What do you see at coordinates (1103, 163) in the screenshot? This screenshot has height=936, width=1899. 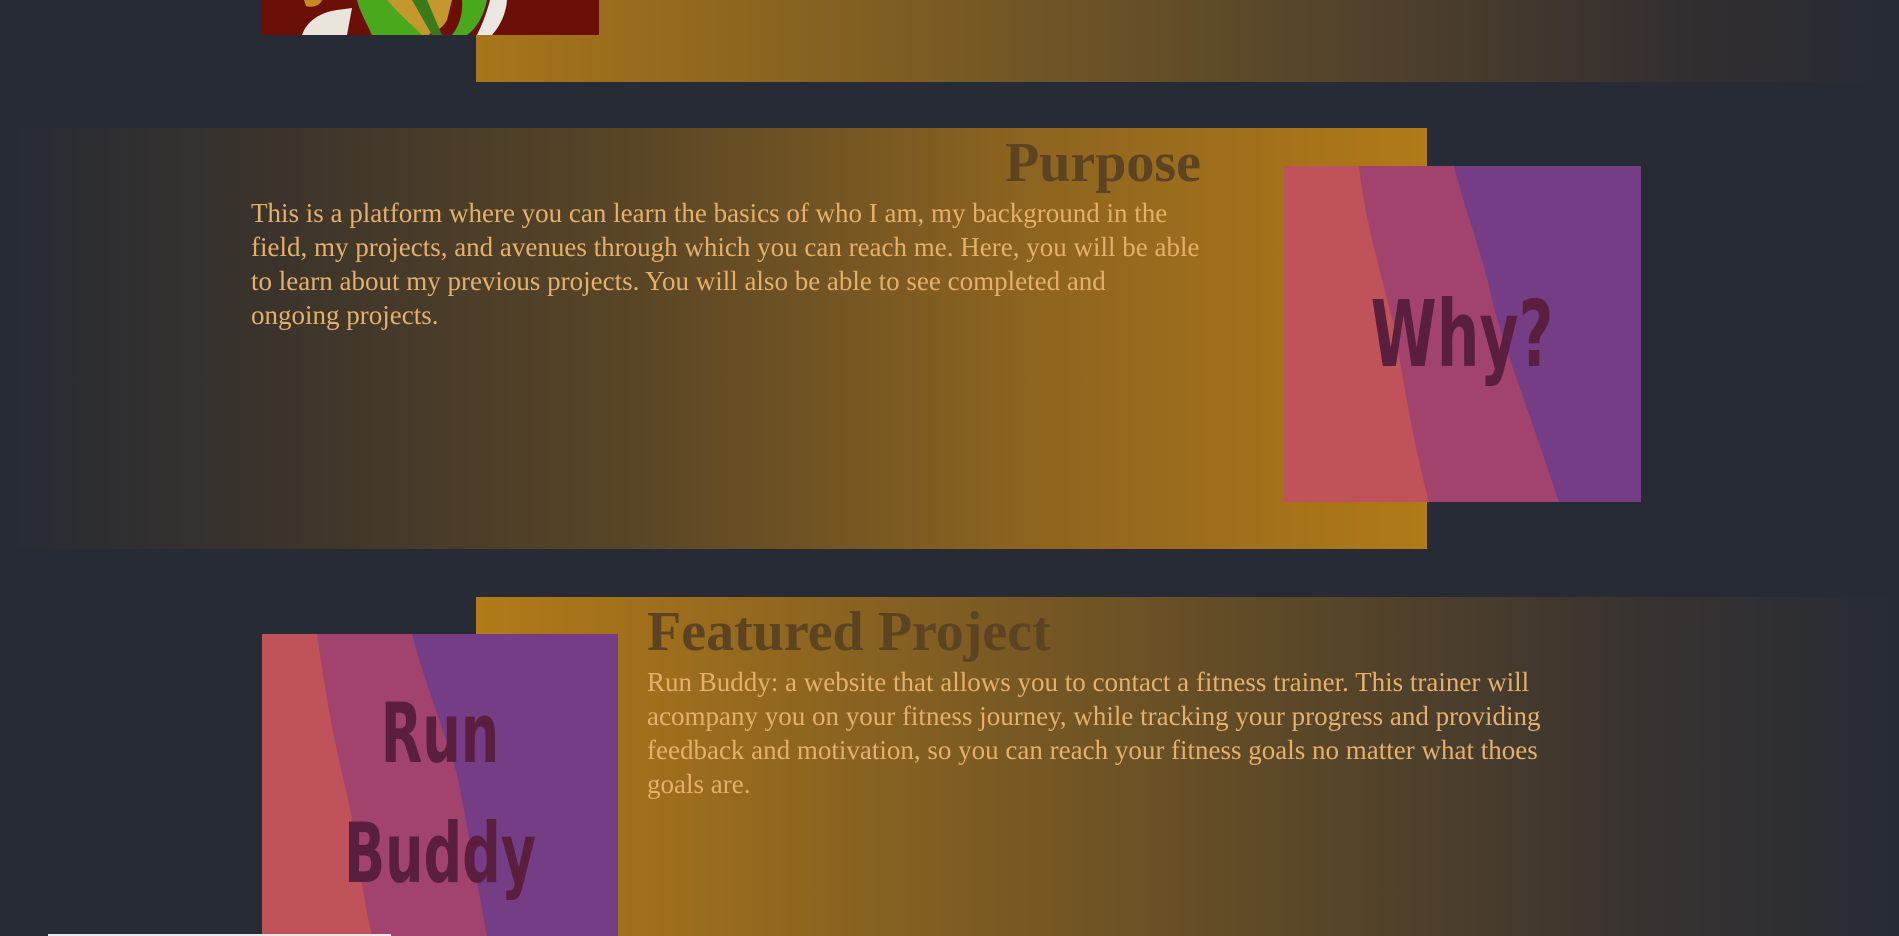 I see `purpose-heading: Purpose` at bounding box center [1103, 163].